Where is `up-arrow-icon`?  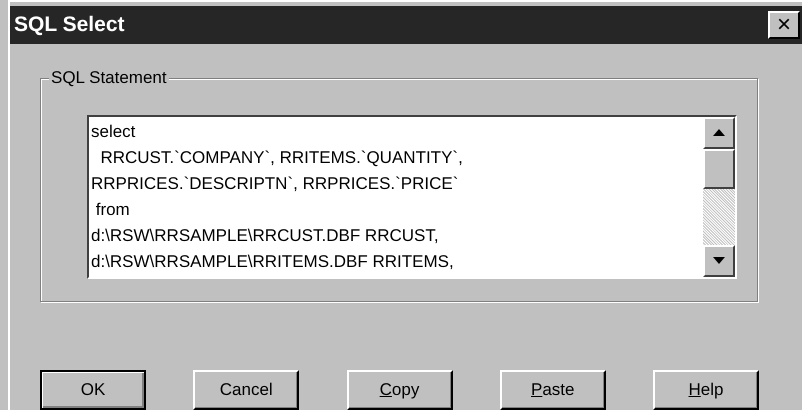 up-arrow-icon is located at coordinates (719, 132).